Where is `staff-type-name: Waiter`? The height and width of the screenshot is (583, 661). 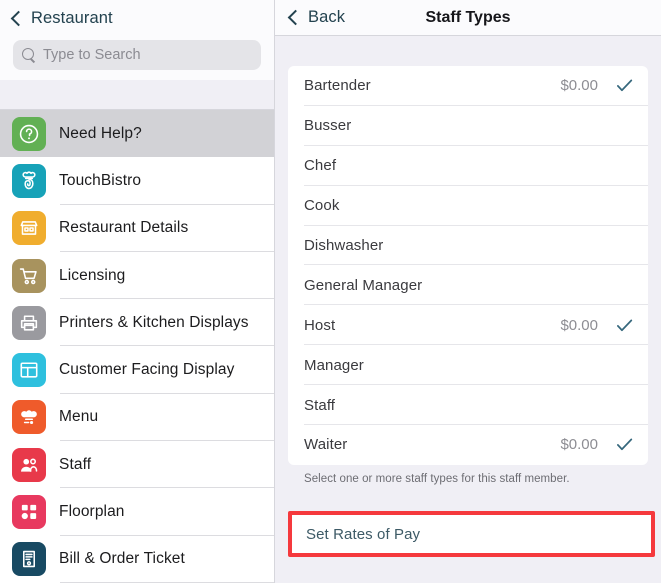
staff-type-name: Waiter is located at coordinates (326, 445).